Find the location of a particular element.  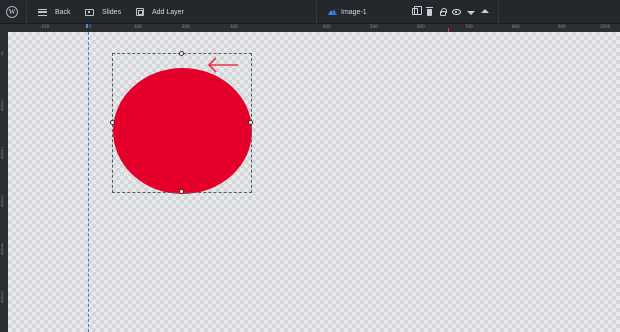

eye-icon is located at coordinates (456, 12).